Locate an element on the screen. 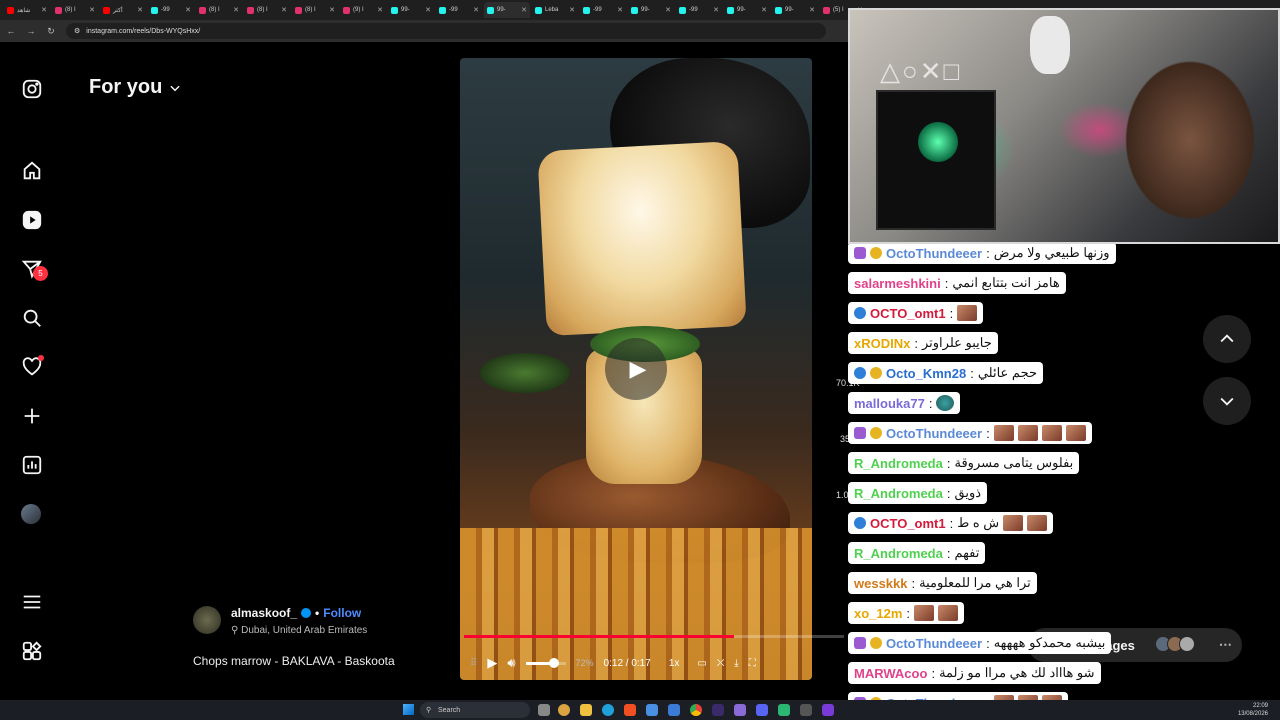  drag-handle-icon: ⠿ is located at coordinates (473, 663).